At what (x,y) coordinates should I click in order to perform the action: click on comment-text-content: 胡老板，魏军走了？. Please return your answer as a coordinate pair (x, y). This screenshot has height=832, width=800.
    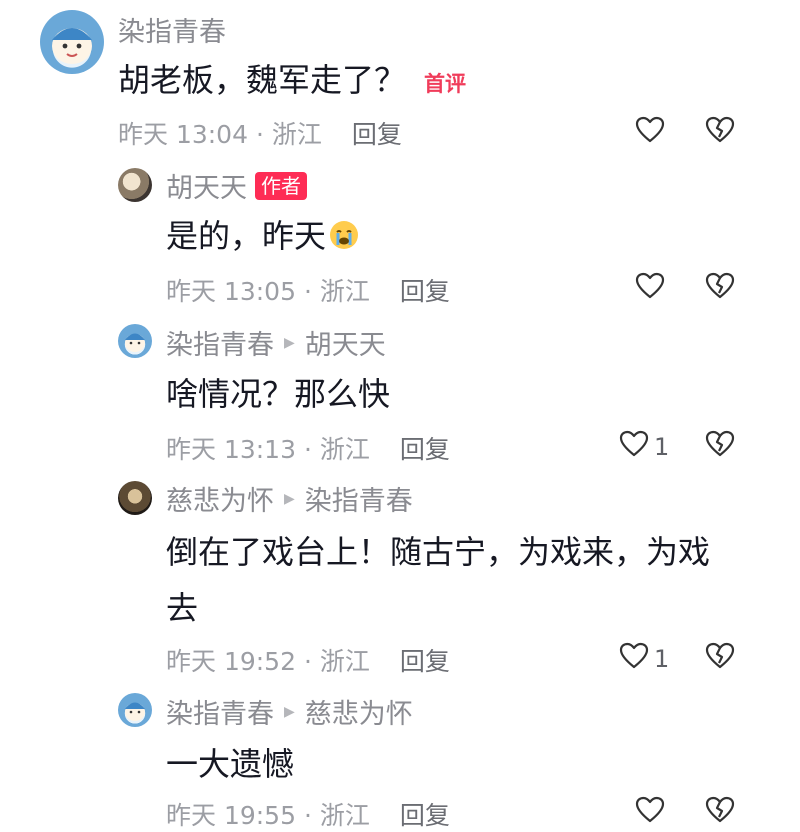
    Looking at the image, I should click on (262, 80).